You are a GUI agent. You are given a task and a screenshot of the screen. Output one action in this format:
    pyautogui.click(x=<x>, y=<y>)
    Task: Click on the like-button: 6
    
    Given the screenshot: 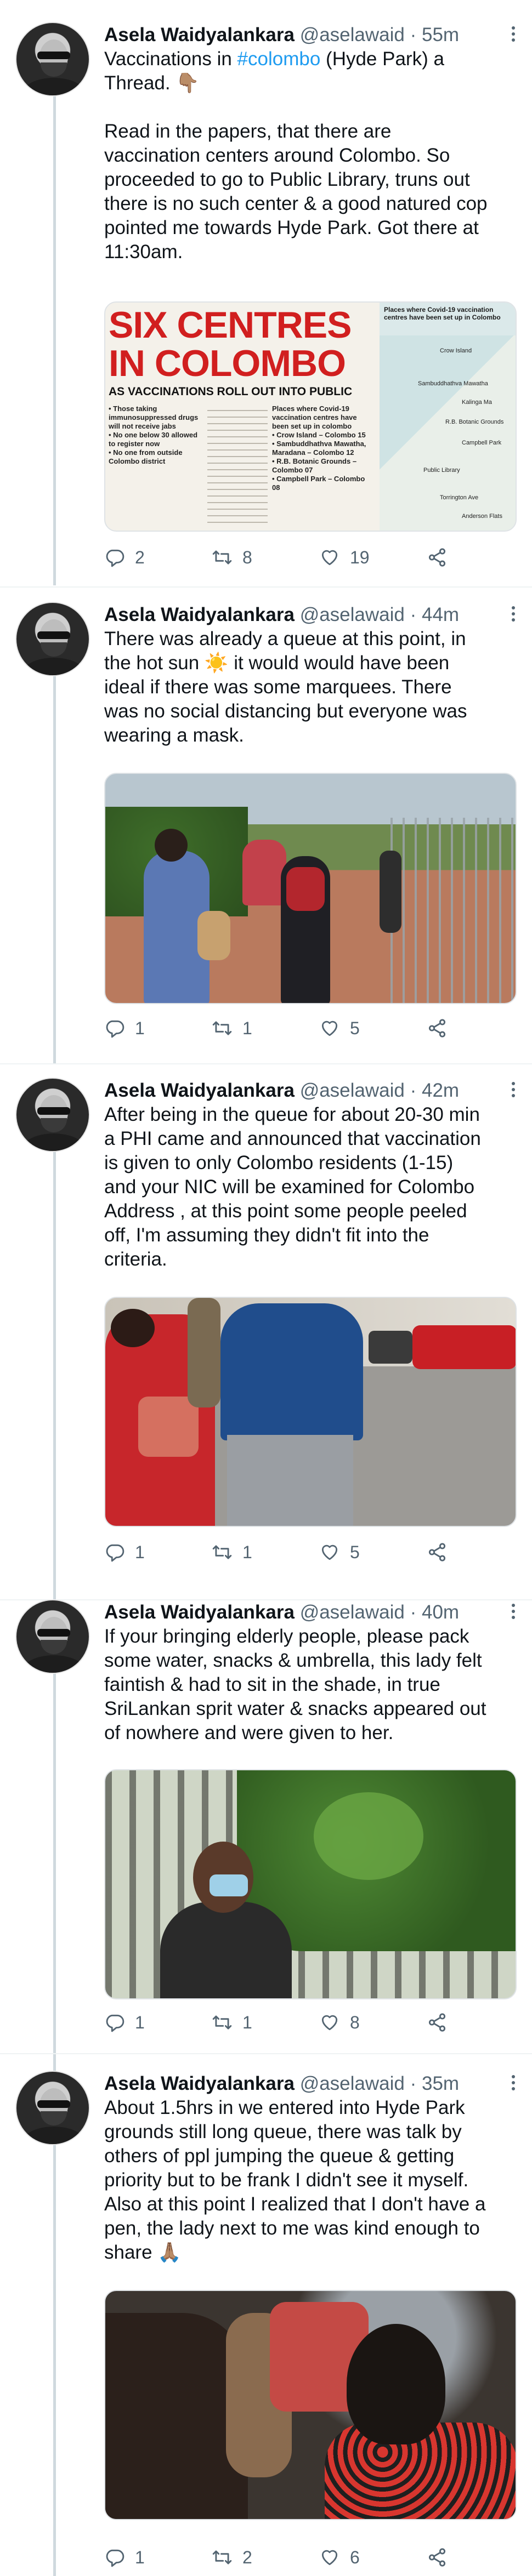 What is the action you would take?
    pyautogui.click(x=339, y=2557)
    